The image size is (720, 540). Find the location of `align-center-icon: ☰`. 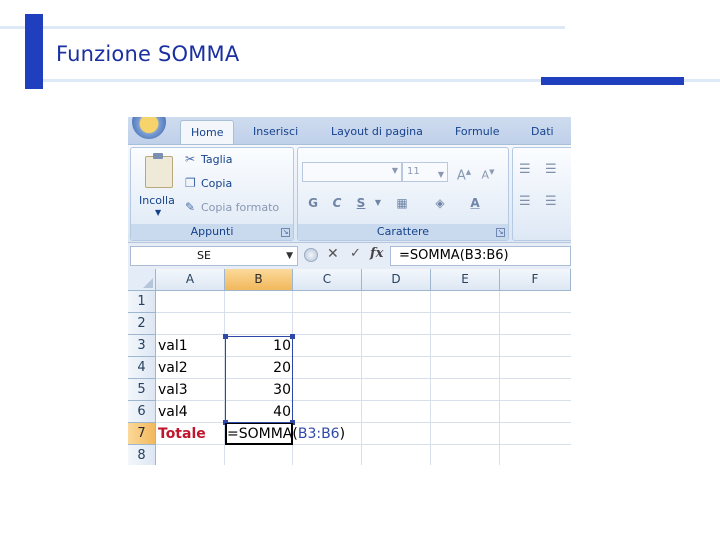

align-center-icon: ☰ is located at coordinates (551, 201).